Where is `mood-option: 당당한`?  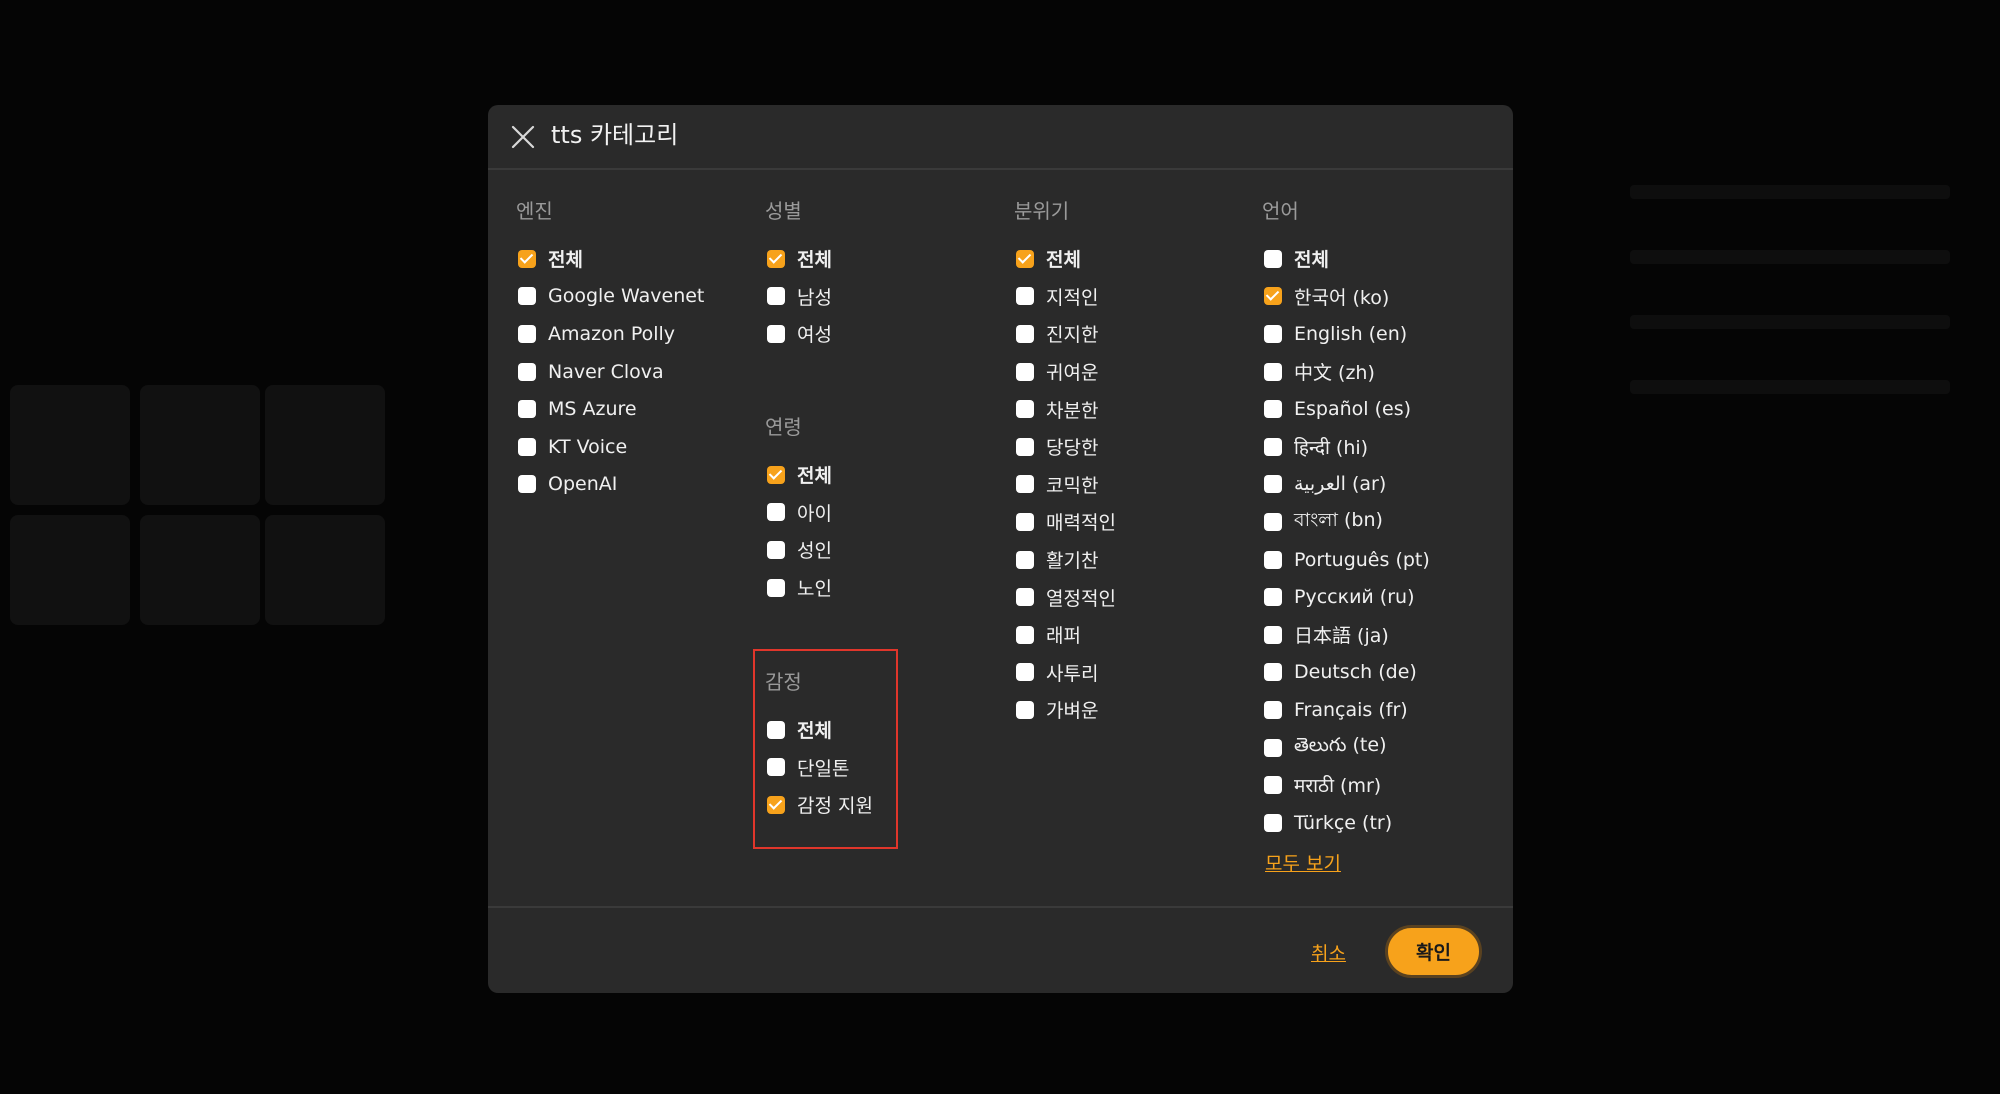
mood-option: 당당한 is located at coordinates (1065, 447).